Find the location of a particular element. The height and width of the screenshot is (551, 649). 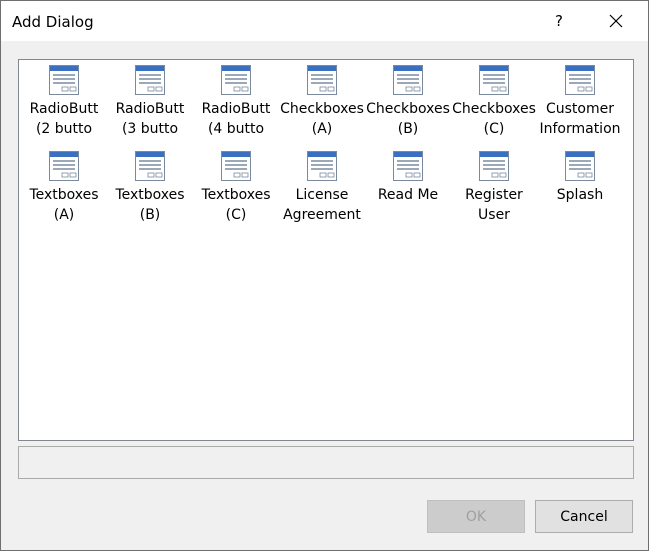

template-item: Customer Information is located at coordinates (580, 107).